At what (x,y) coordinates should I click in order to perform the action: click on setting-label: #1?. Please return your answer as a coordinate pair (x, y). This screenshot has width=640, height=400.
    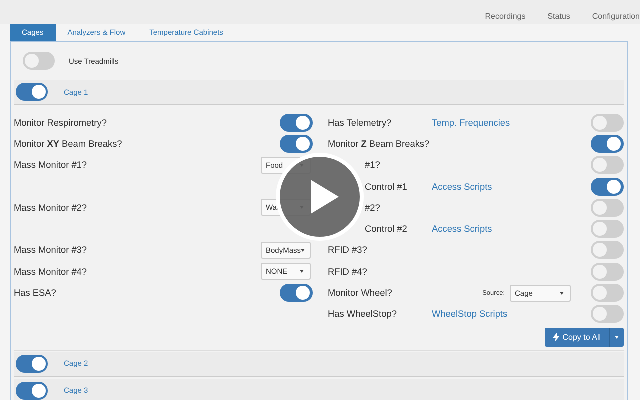
    Looking at the image, I should click on (373, 165).